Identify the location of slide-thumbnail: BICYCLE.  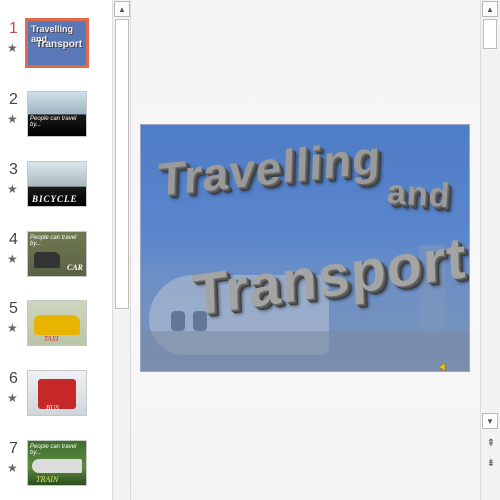
(57, 184).